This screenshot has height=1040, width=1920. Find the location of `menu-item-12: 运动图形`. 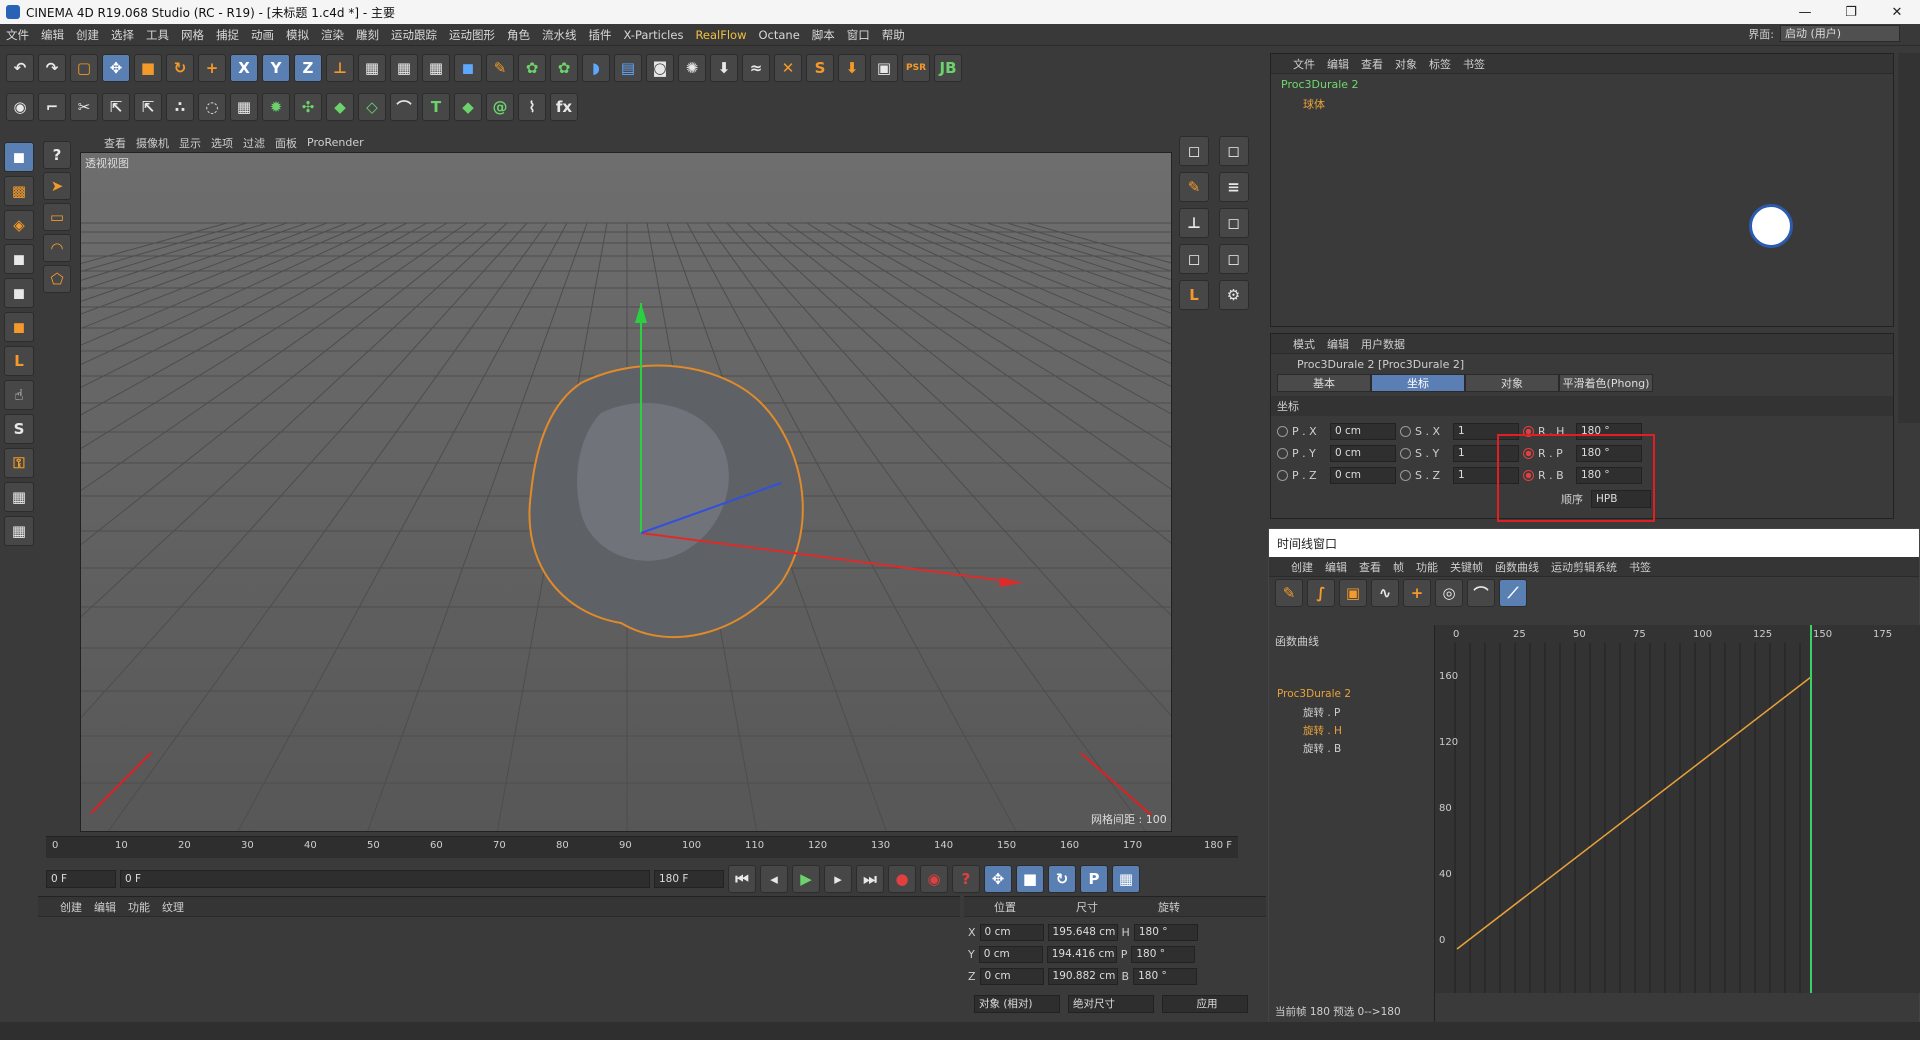

menu-item-12: 运动图形 is located at coordinates (472, 35).